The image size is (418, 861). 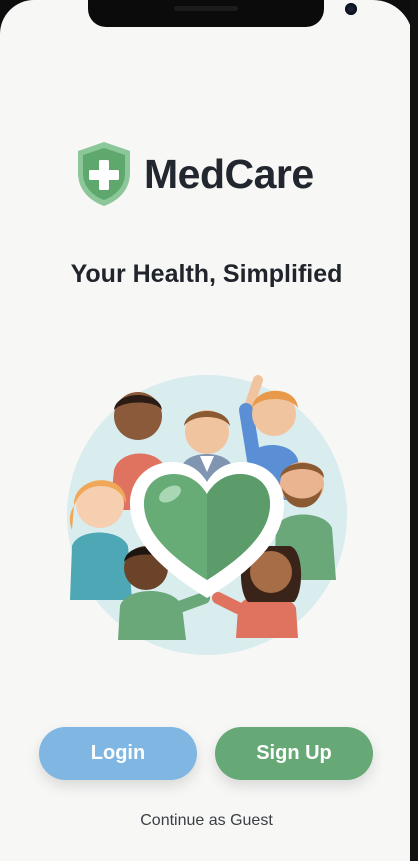 I want to click on app-name: MedCare, so click(x=229, y=173).